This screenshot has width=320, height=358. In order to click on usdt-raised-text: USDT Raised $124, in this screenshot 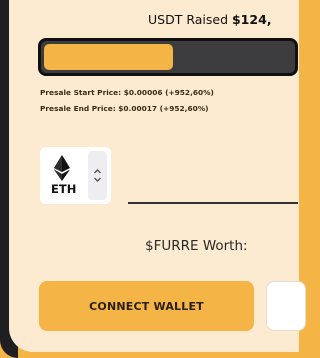, I will do `click(210, 19)`.